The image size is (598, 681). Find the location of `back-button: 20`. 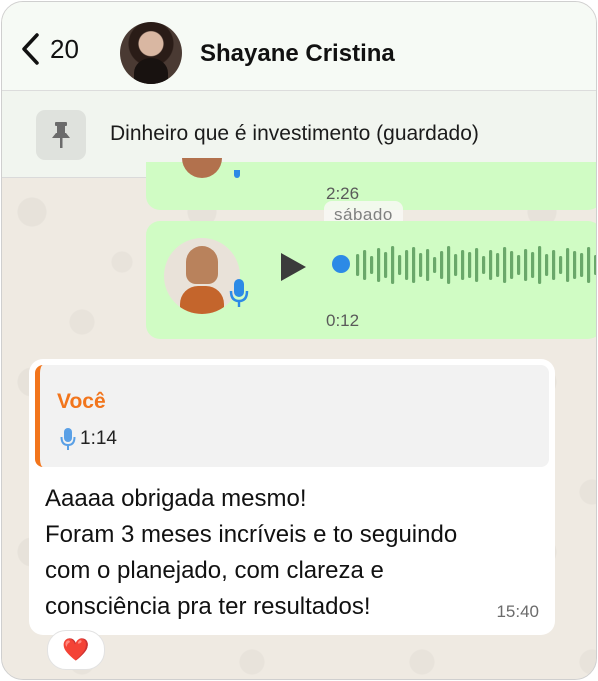

back-button: 20 is located at coordinates (49, 49).